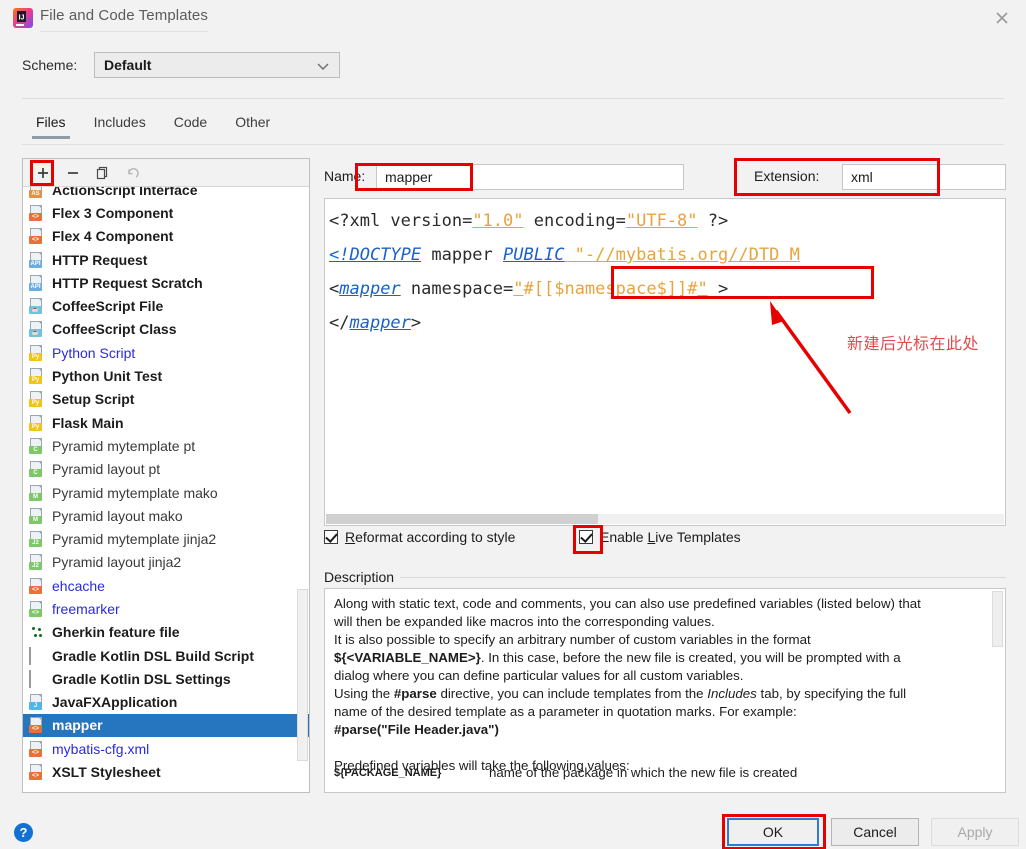 The width and height of the screenshot is (1026, 849). Describe the element at coordinates (106, 772) in the screenshot. I see `list-item-label: XSLT Stylesheet` at that location.